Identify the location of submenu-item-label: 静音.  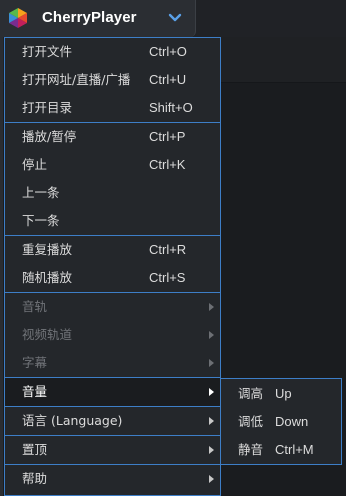
(251, 449).